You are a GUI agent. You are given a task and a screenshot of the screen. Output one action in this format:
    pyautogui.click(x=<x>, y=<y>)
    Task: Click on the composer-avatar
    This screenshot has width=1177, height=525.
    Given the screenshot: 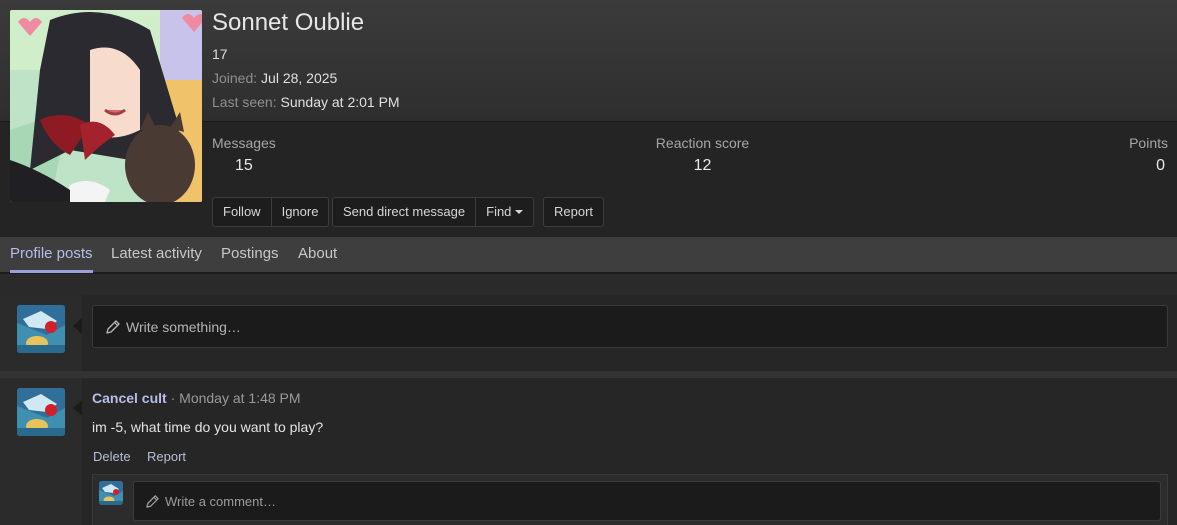 What is the action you would take?
    pyautogui.click(x=41, y=329)
    